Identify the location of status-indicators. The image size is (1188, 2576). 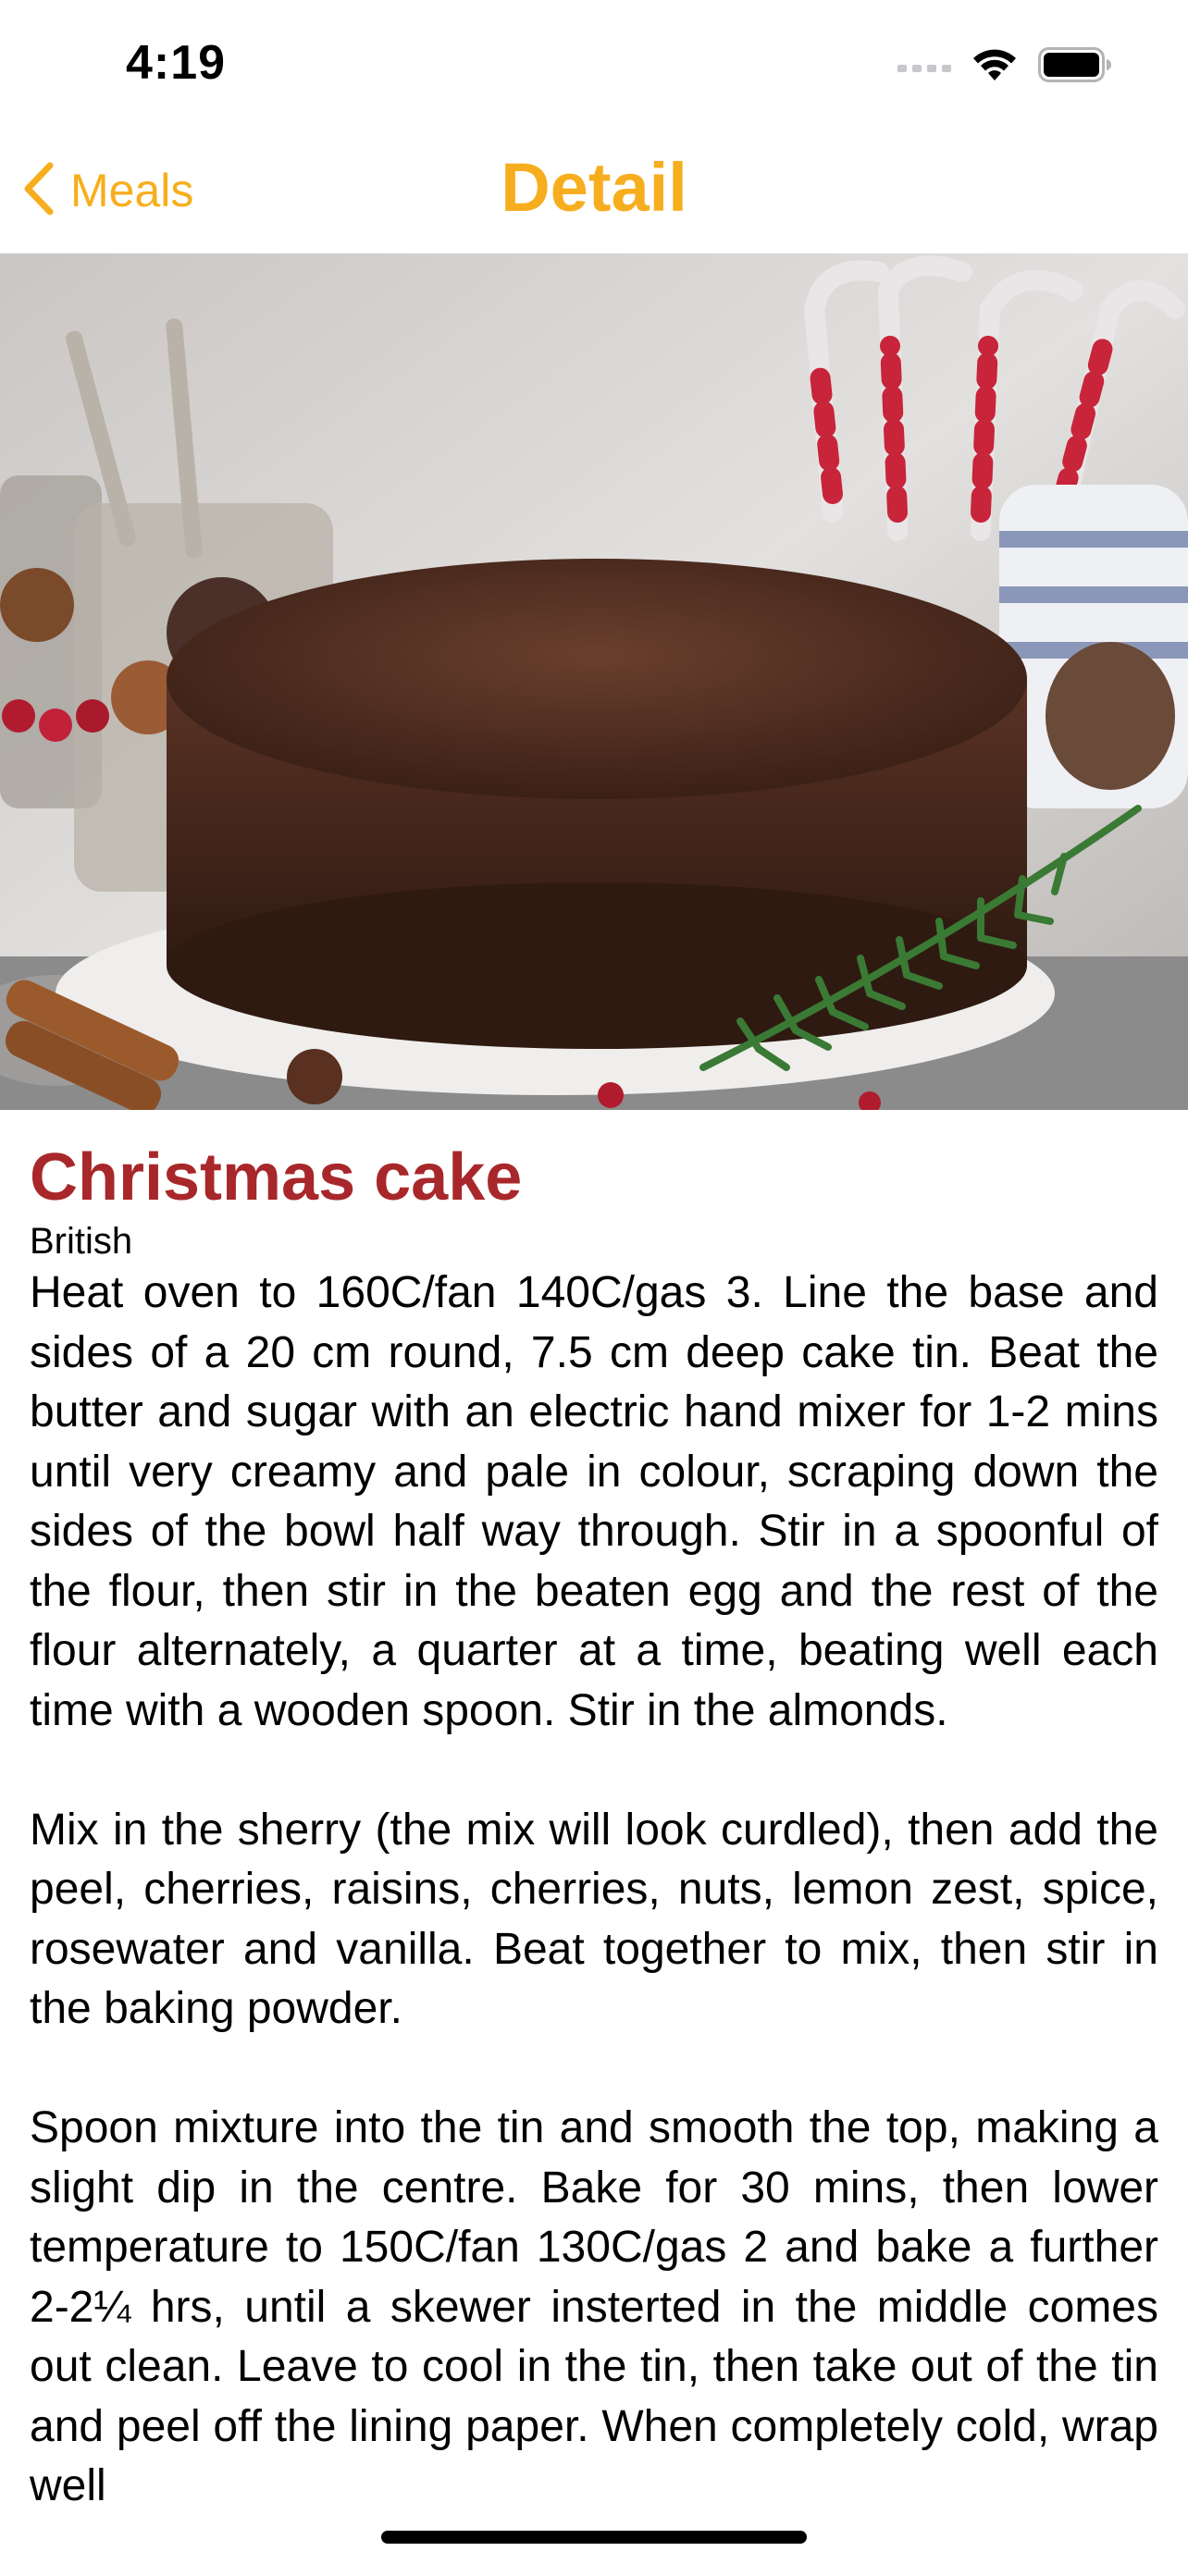
(1005, 66).